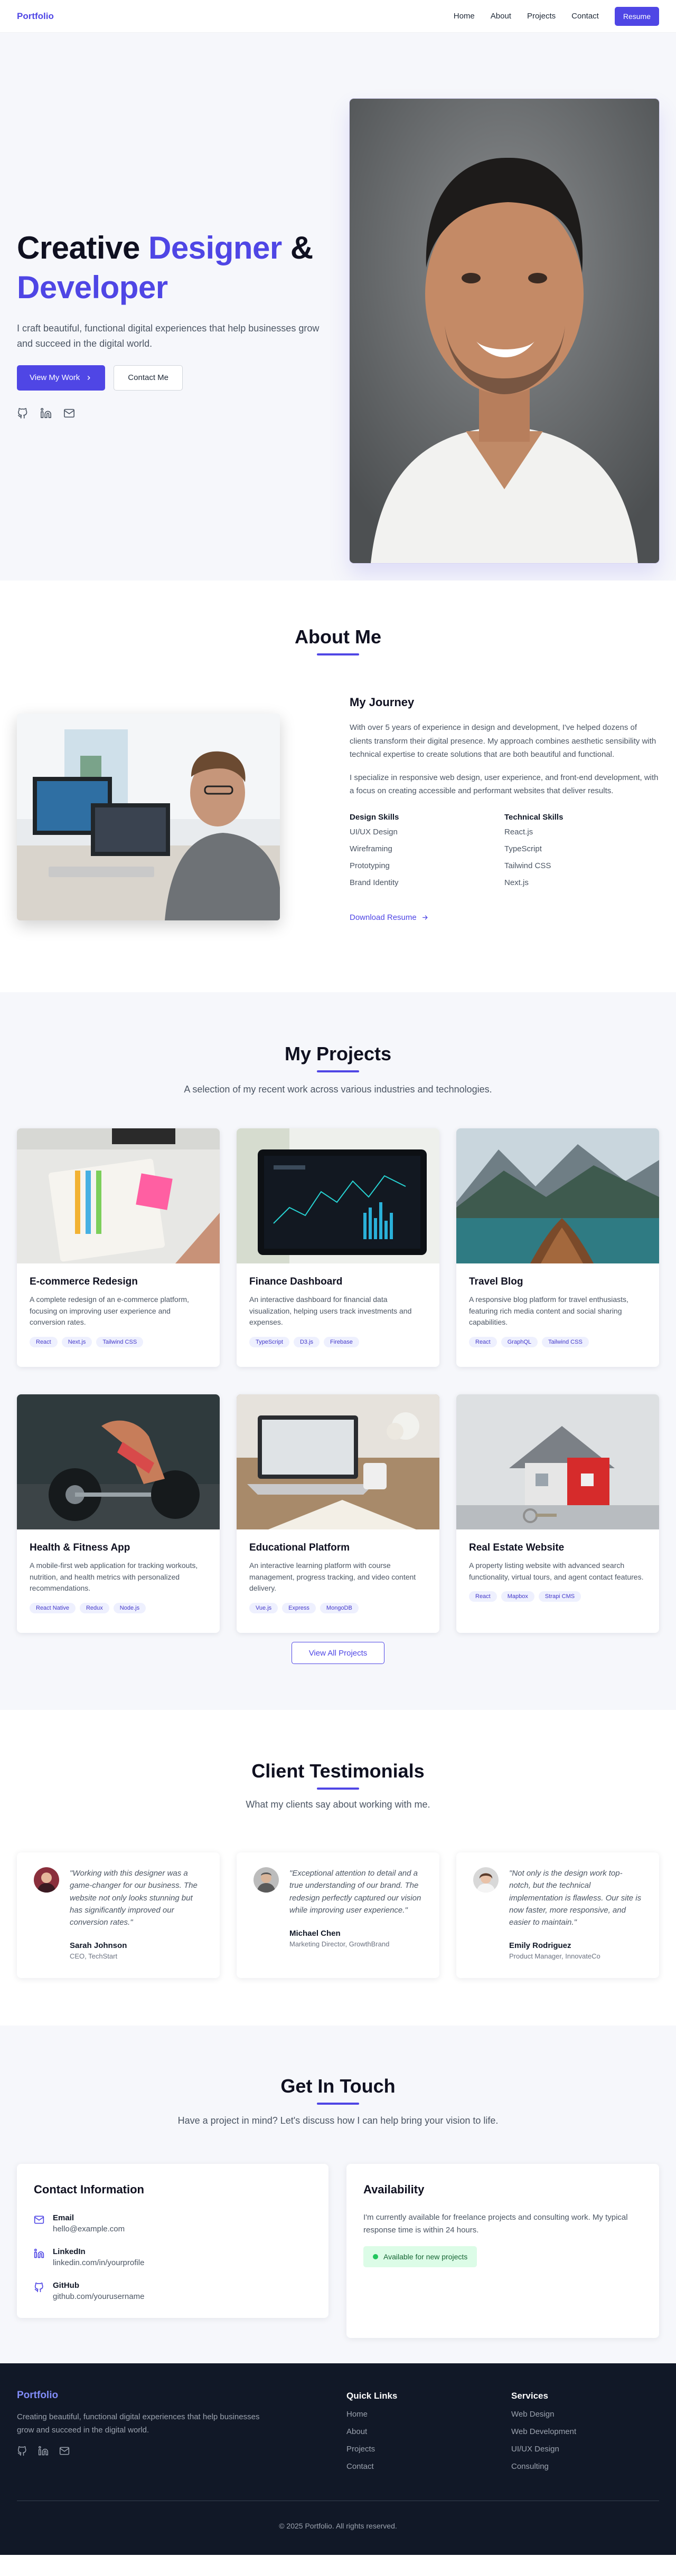 The height and width of the screenshot is (2576, 676). I want to click on contact-item-text: LinkedIn linkedin.com/in/yourprofile, so click(98, 2257).